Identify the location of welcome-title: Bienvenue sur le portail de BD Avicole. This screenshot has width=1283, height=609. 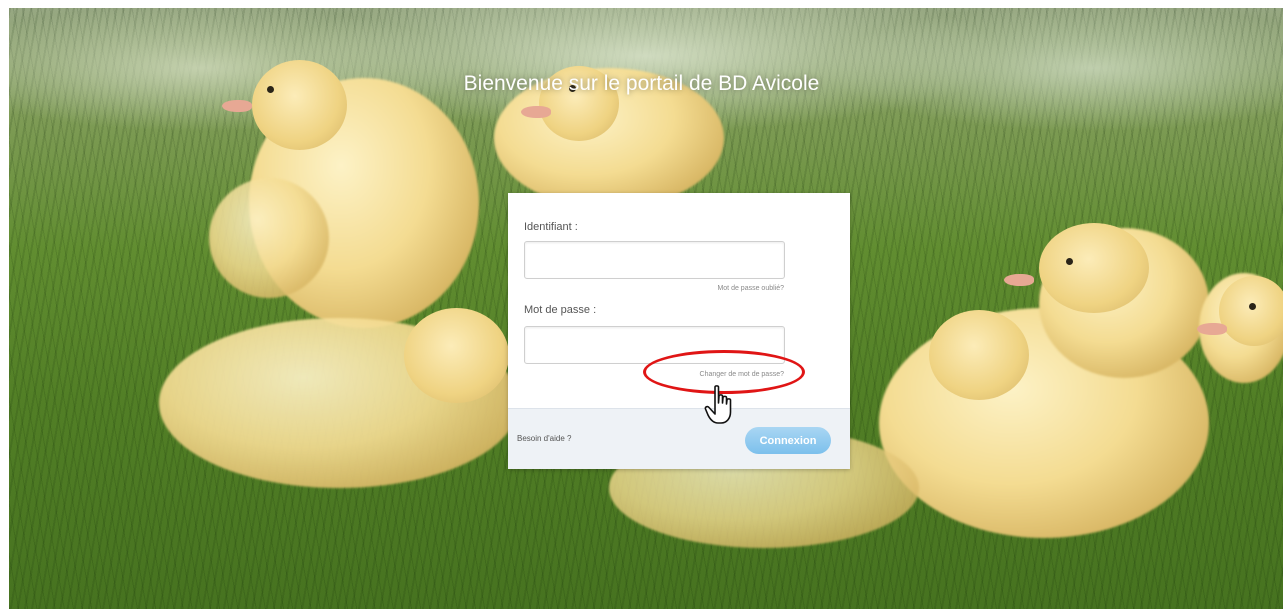
(641, 83).